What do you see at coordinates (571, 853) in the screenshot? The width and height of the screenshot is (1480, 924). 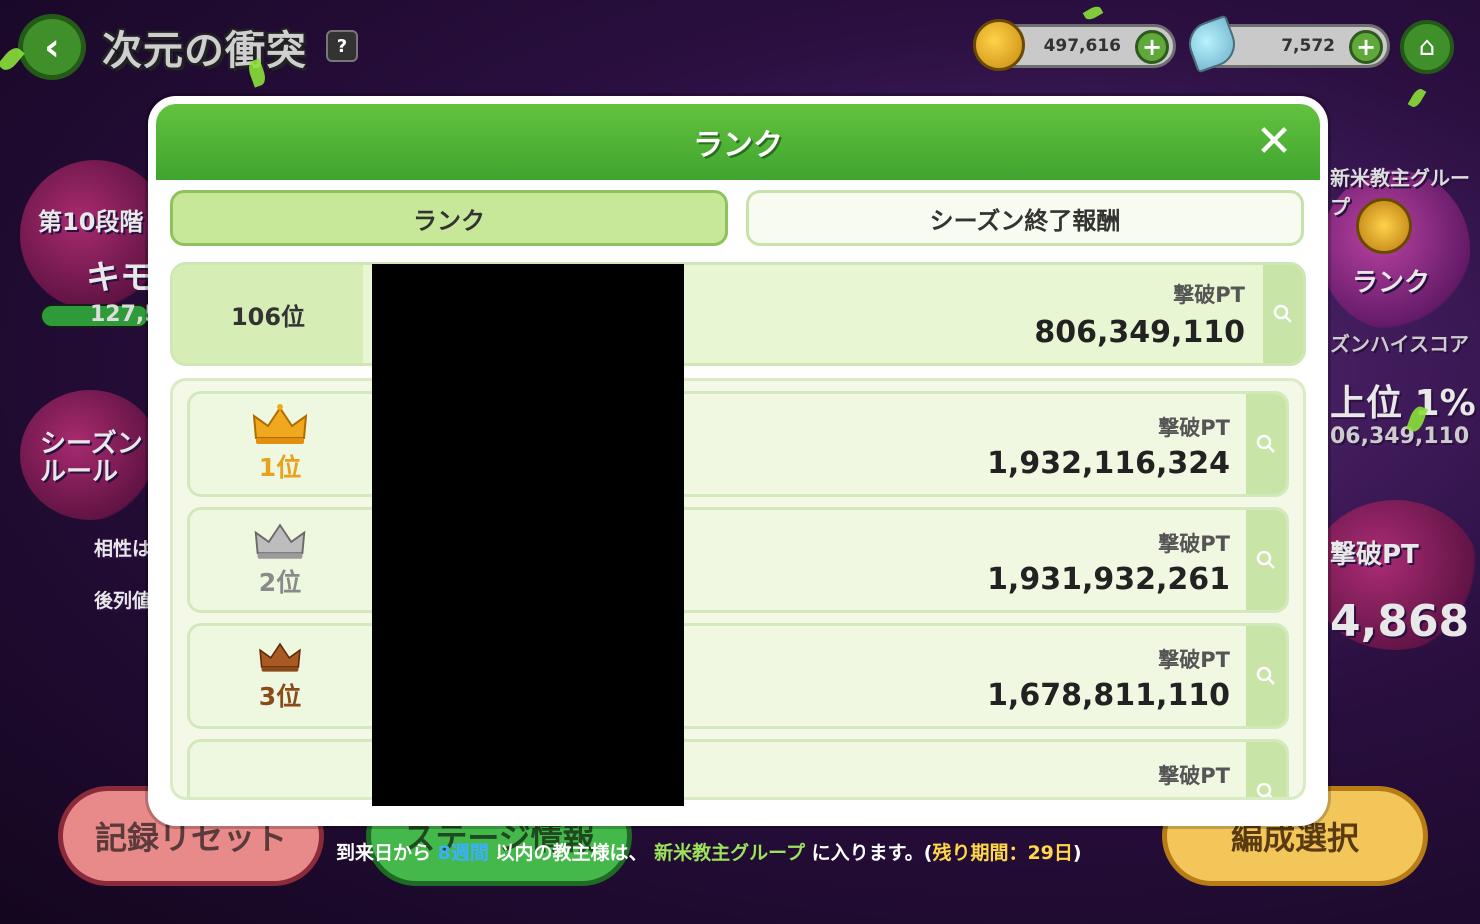 I see `notice-text: 以内の教主様は、` at bounding box center [571, 853].